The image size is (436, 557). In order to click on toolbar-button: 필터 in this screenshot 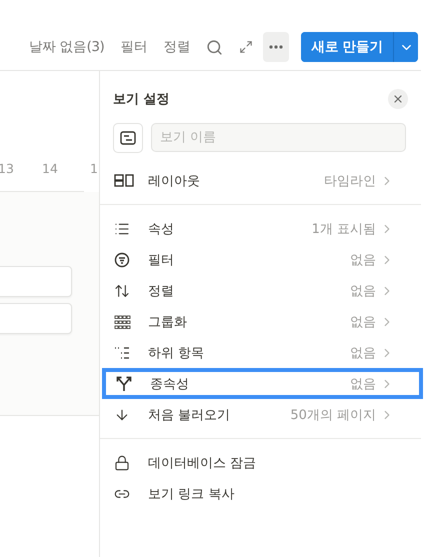, I will do `click(134, 47)`.